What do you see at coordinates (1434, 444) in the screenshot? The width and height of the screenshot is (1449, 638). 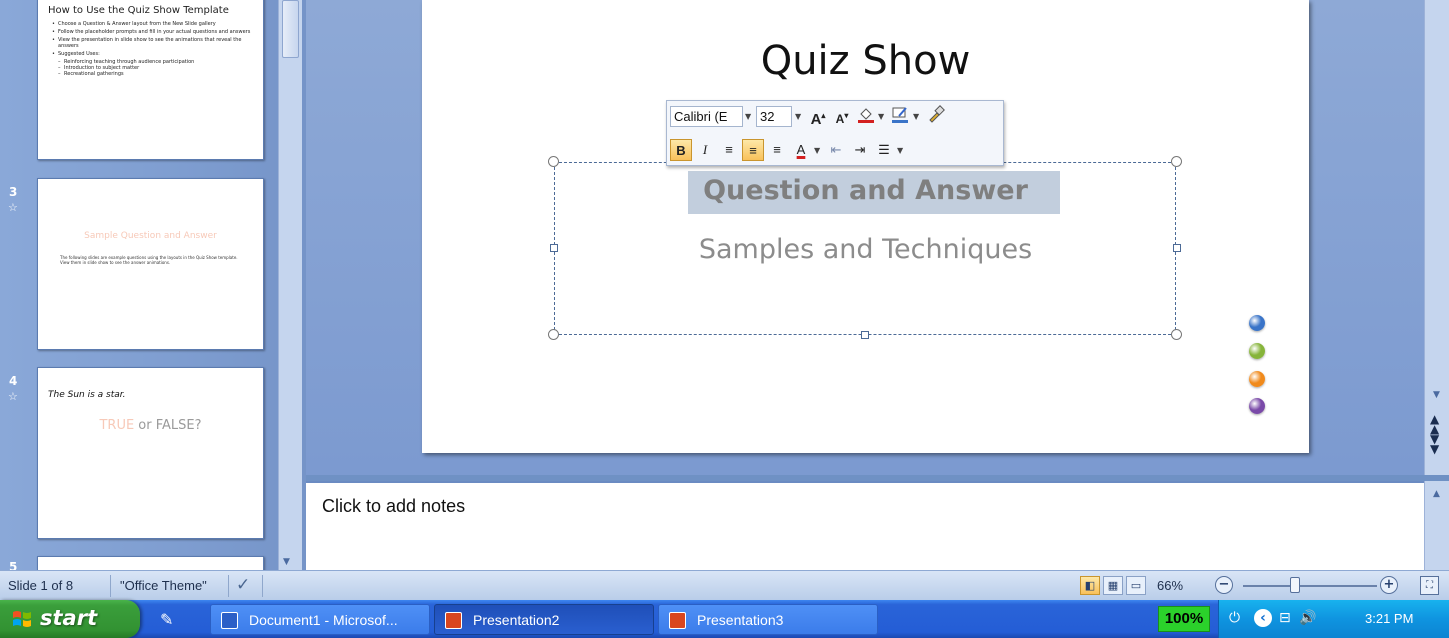 I see `next-slide-icon: ▼ ▼` at bounding box center [1434, 444].